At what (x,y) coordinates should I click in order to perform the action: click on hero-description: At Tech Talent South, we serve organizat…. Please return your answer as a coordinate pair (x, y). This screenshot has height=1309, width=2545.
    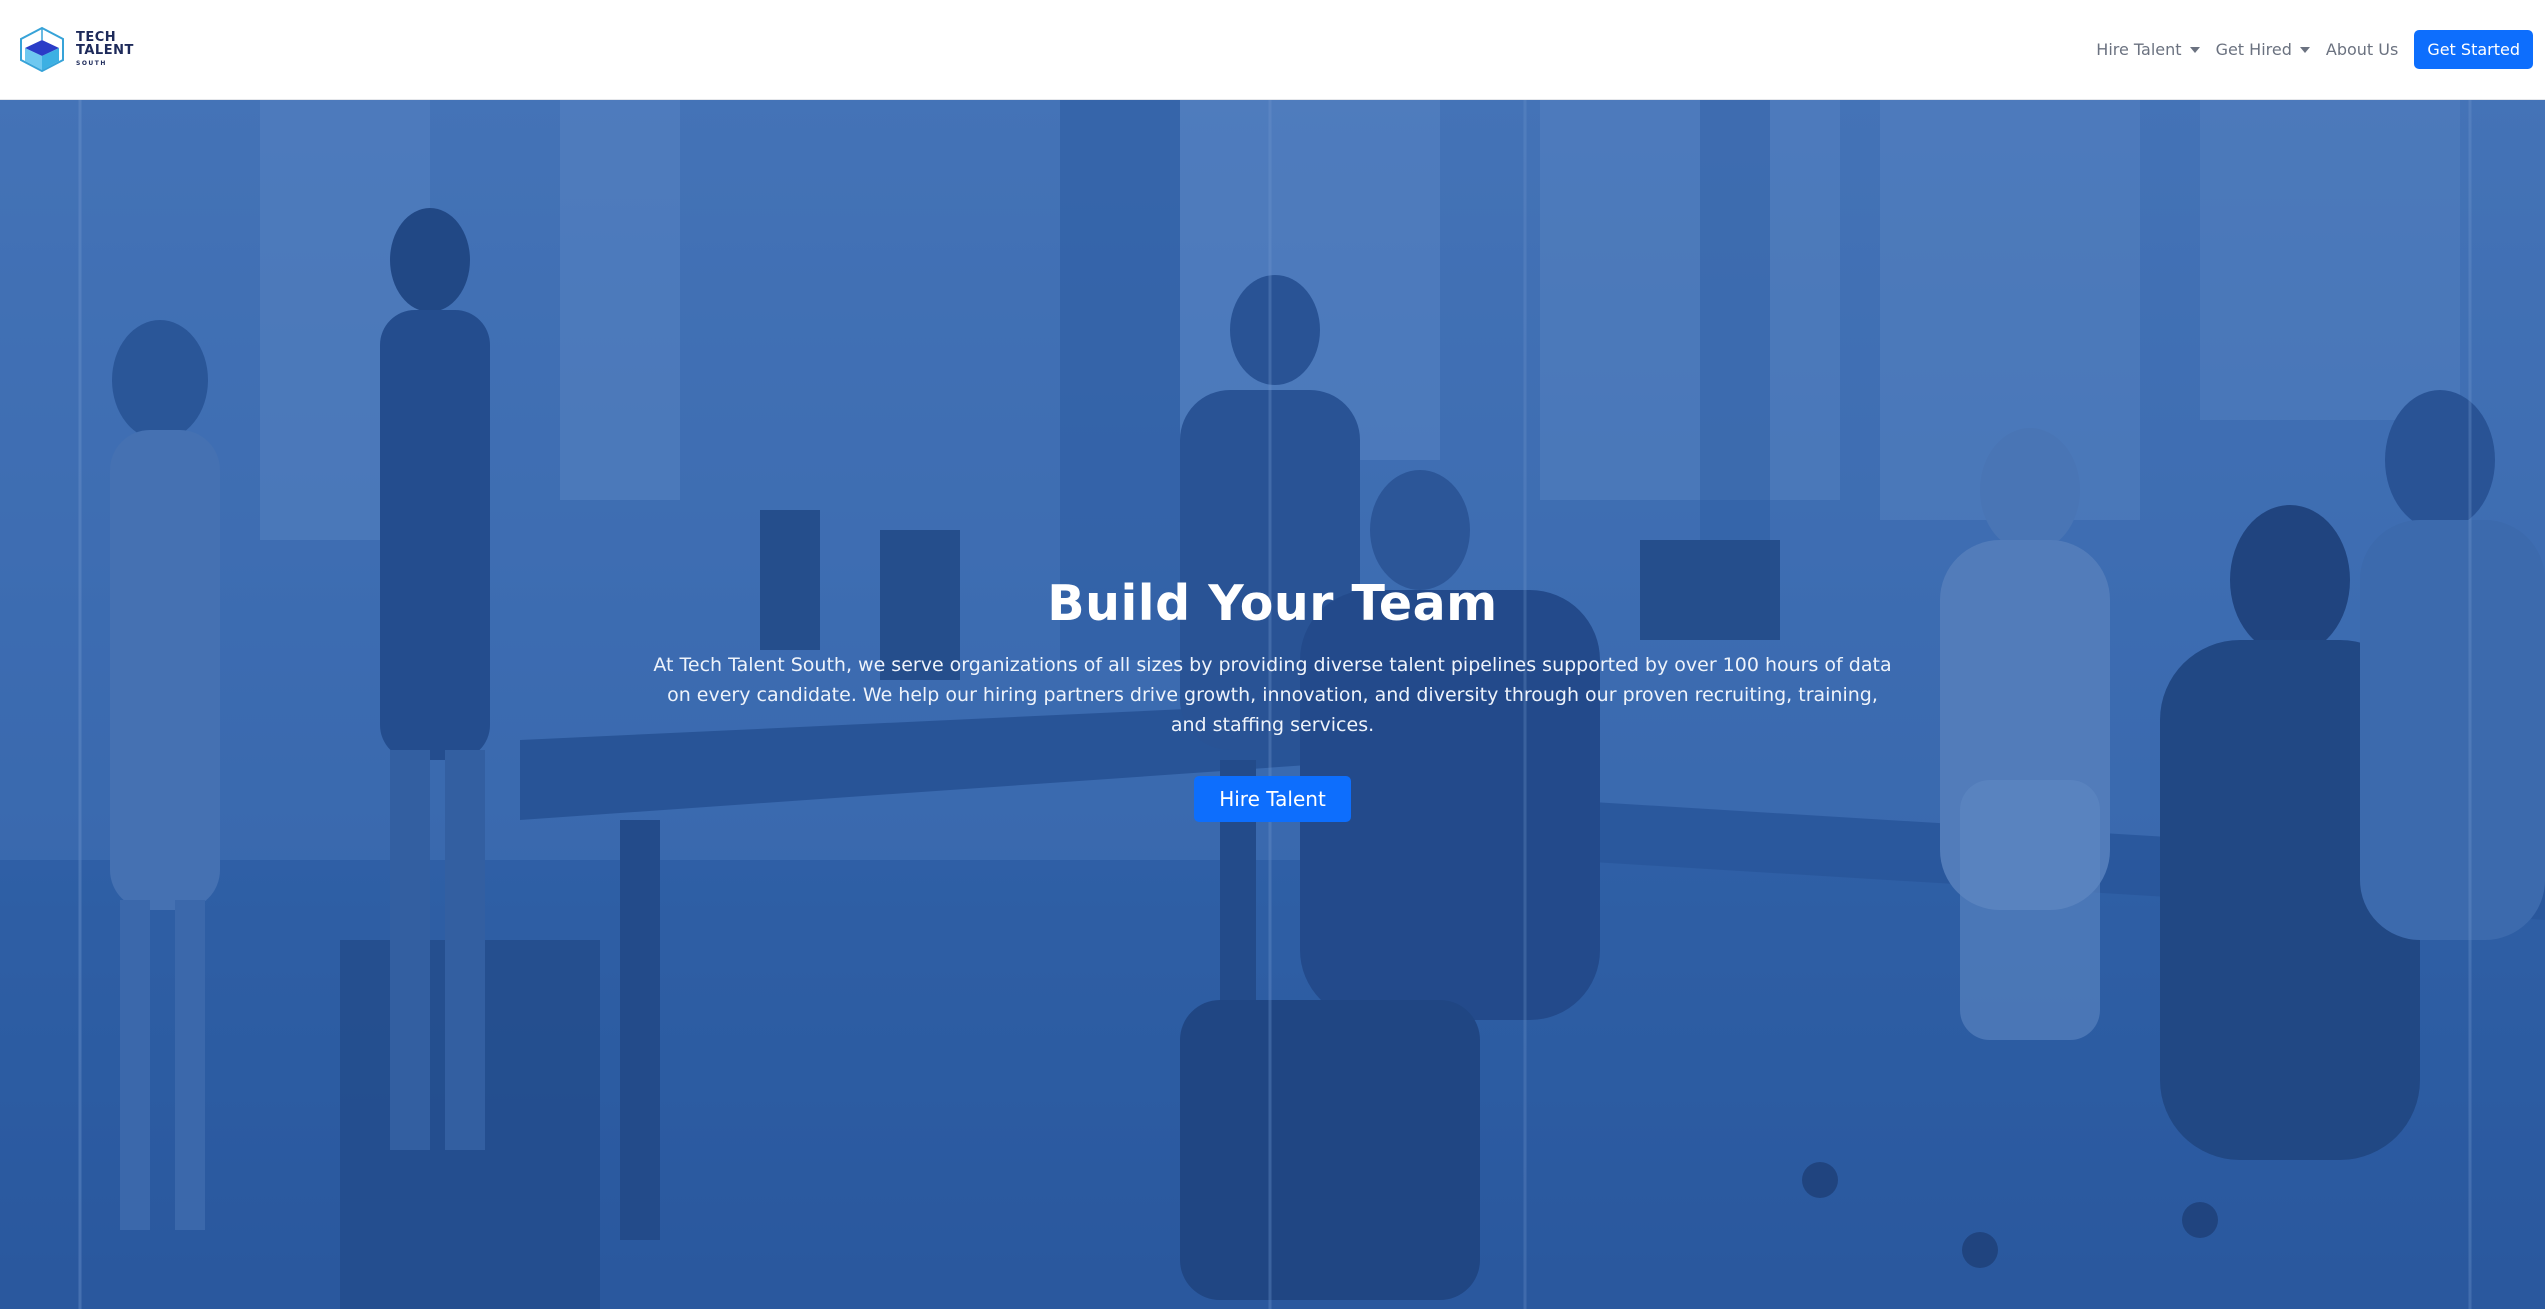
    Looking at the image, I should click on (1272, 695).